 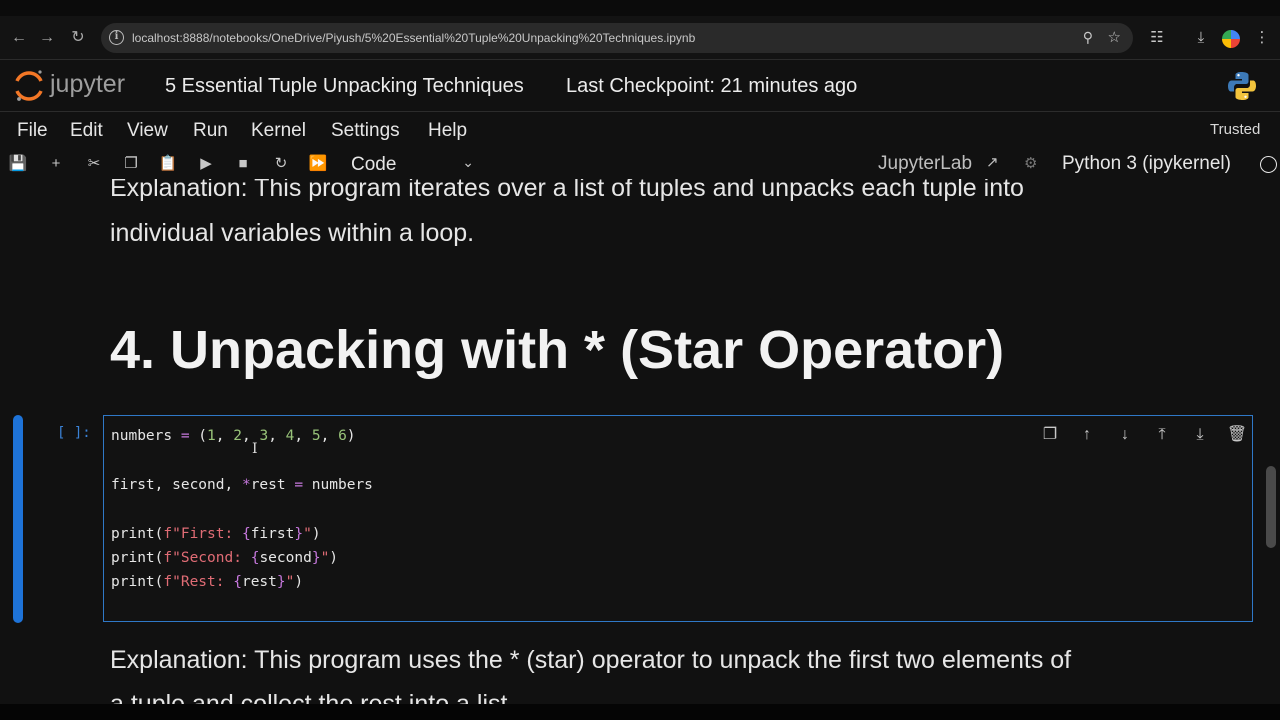 I want to click on run-icon: ▶, so click(x=206, y=164).